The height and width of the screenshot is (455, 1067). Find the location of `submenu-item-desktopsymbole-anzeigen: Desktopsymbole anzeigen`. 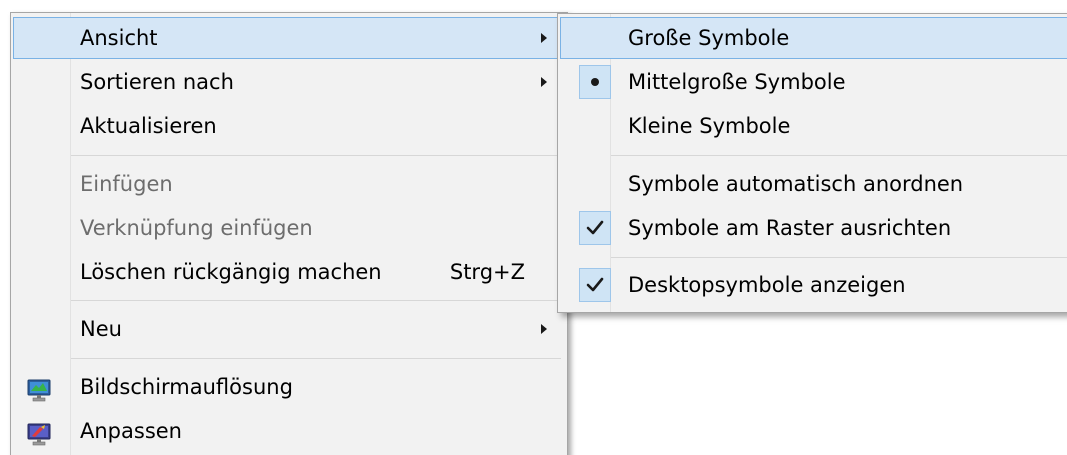

submenu-item-desktopsymbole-anzeigen: Desktopsymbole anzeigen is located at coordinates (813, 285).